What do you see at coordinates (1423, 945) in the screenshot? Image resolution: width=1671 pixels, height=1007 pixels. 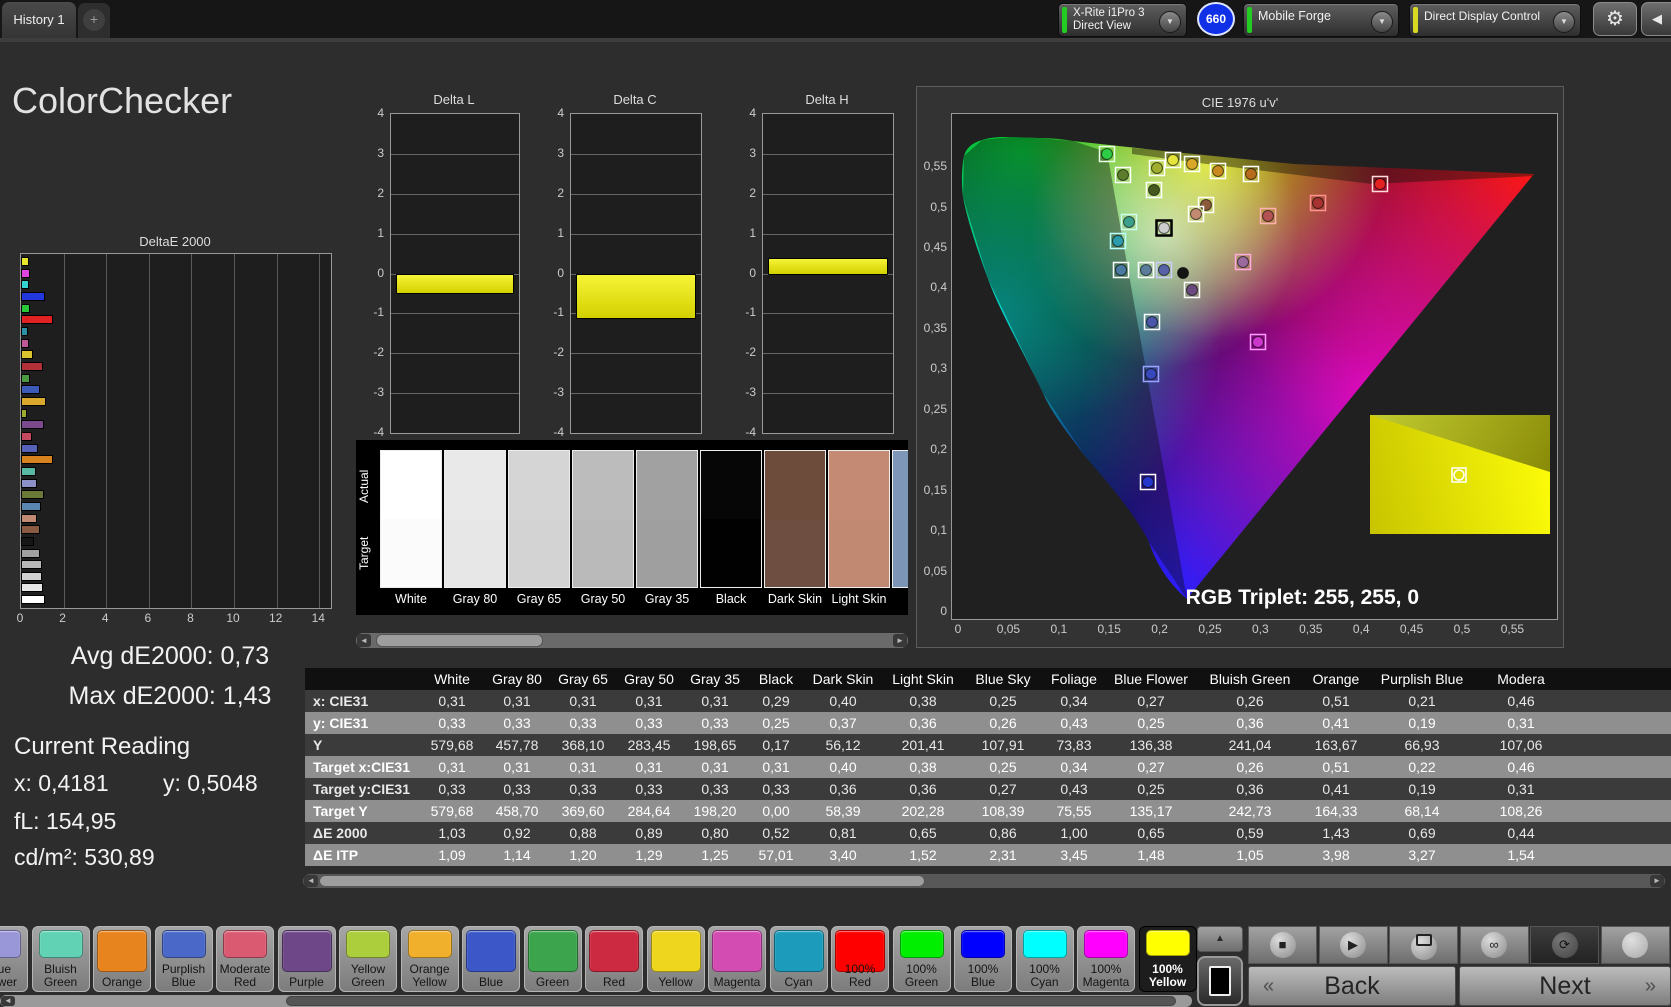 I see `pattern-button` at bounding box center [1423, 945].